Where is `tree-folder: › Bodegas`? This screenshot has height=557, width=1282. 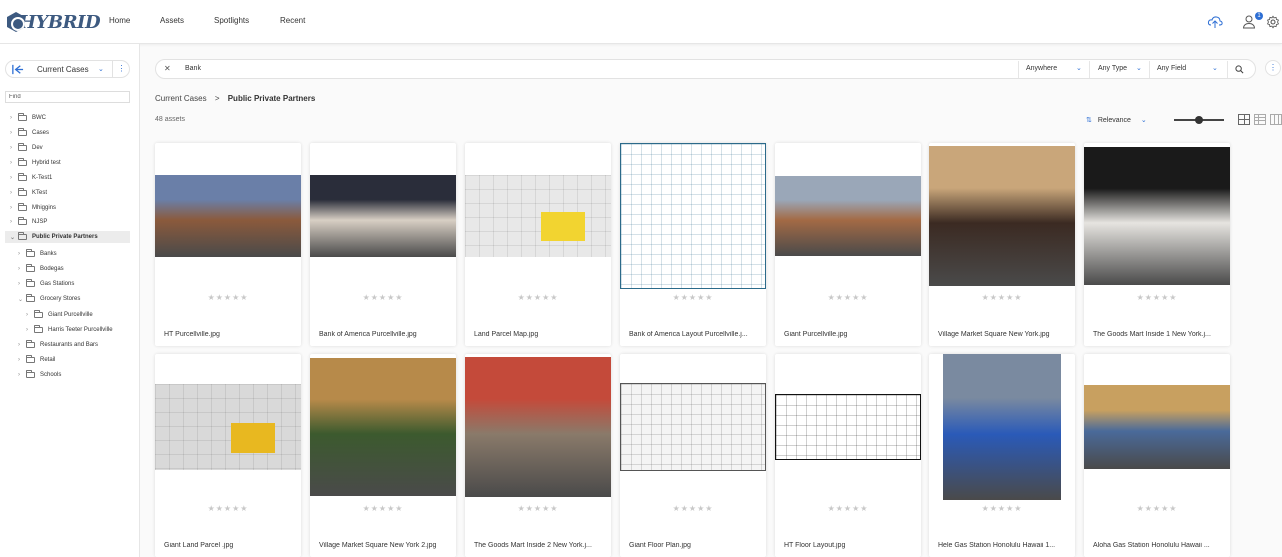
tree-folder: › Bodegas is located at coordinates (41, 269).